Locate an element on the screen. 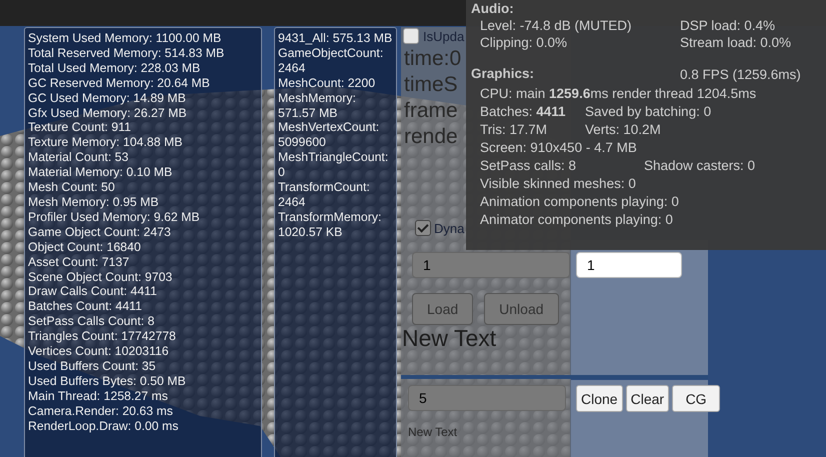 This screenshot has height=457, width=826. mesh-stat: TransformMemory: 1020.57 KB is located at coordinates (330, 225).